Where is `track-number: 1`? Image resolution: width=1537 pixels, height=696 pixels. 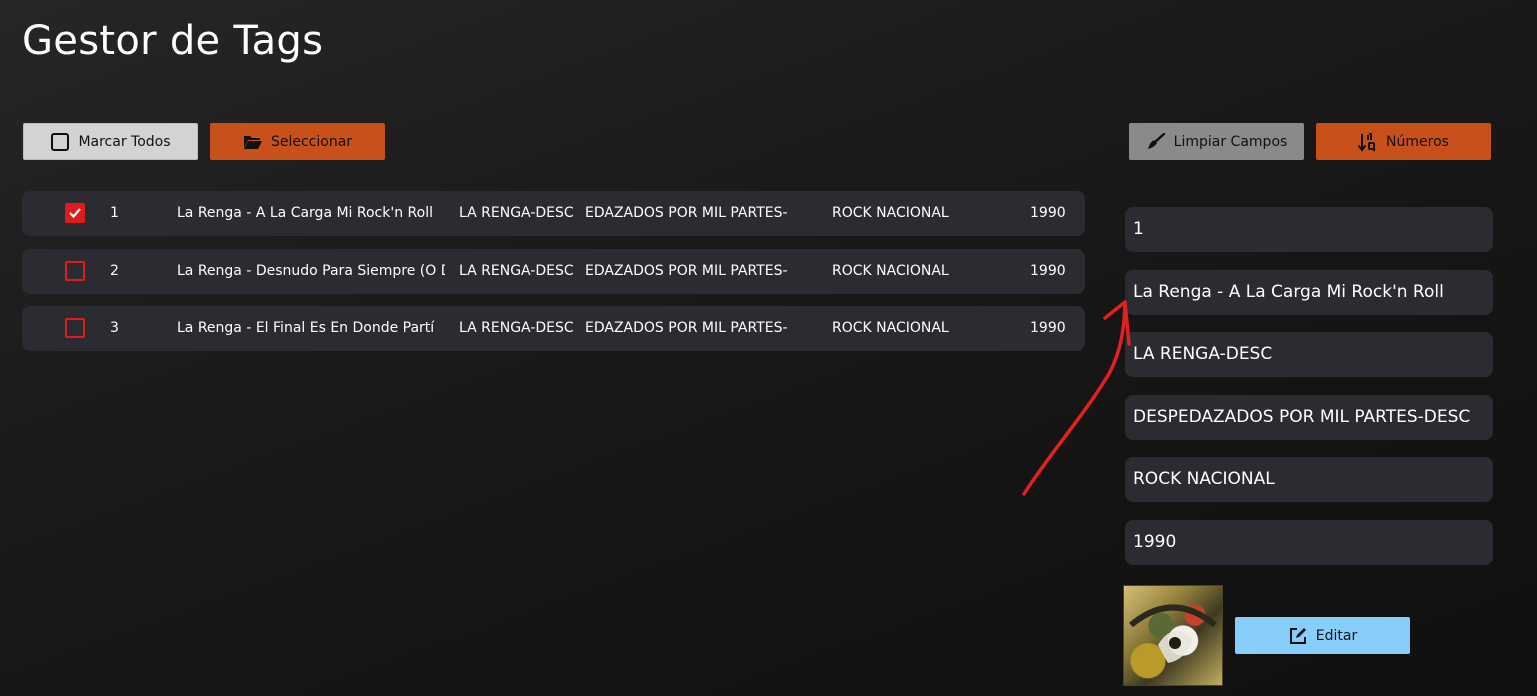 track-number: 1 is located at coordinates (114, 213).